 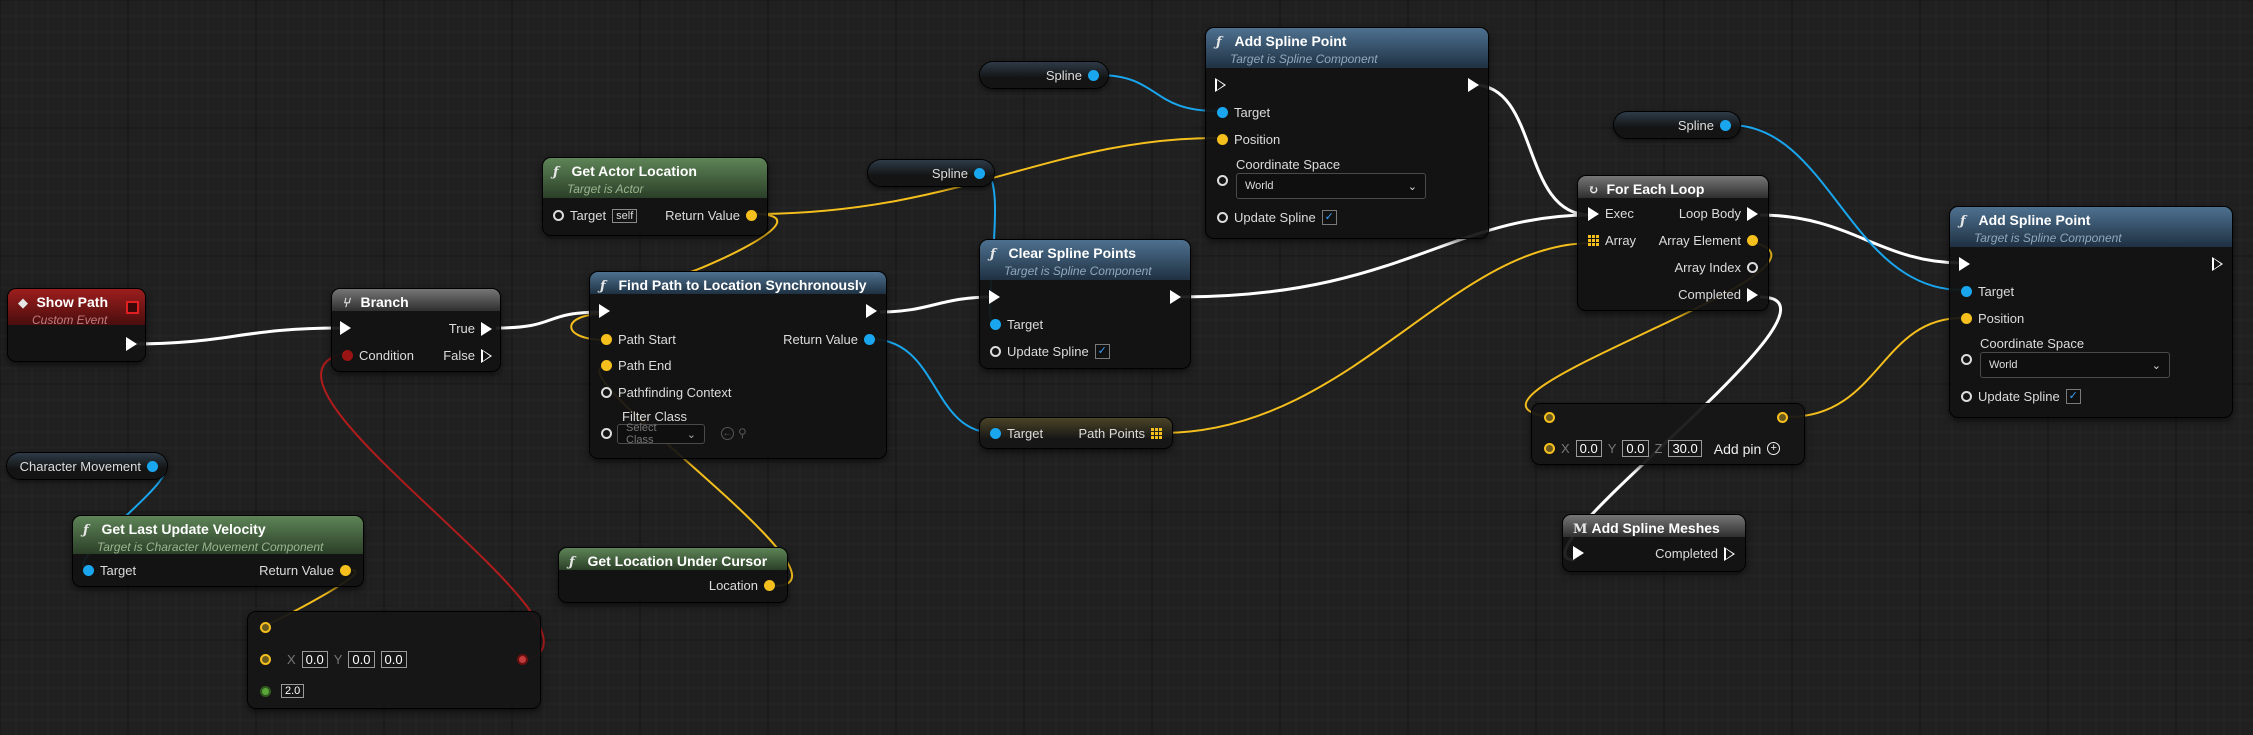 I want to click on float-value-field: 2.0, so click(x=293, y=691).